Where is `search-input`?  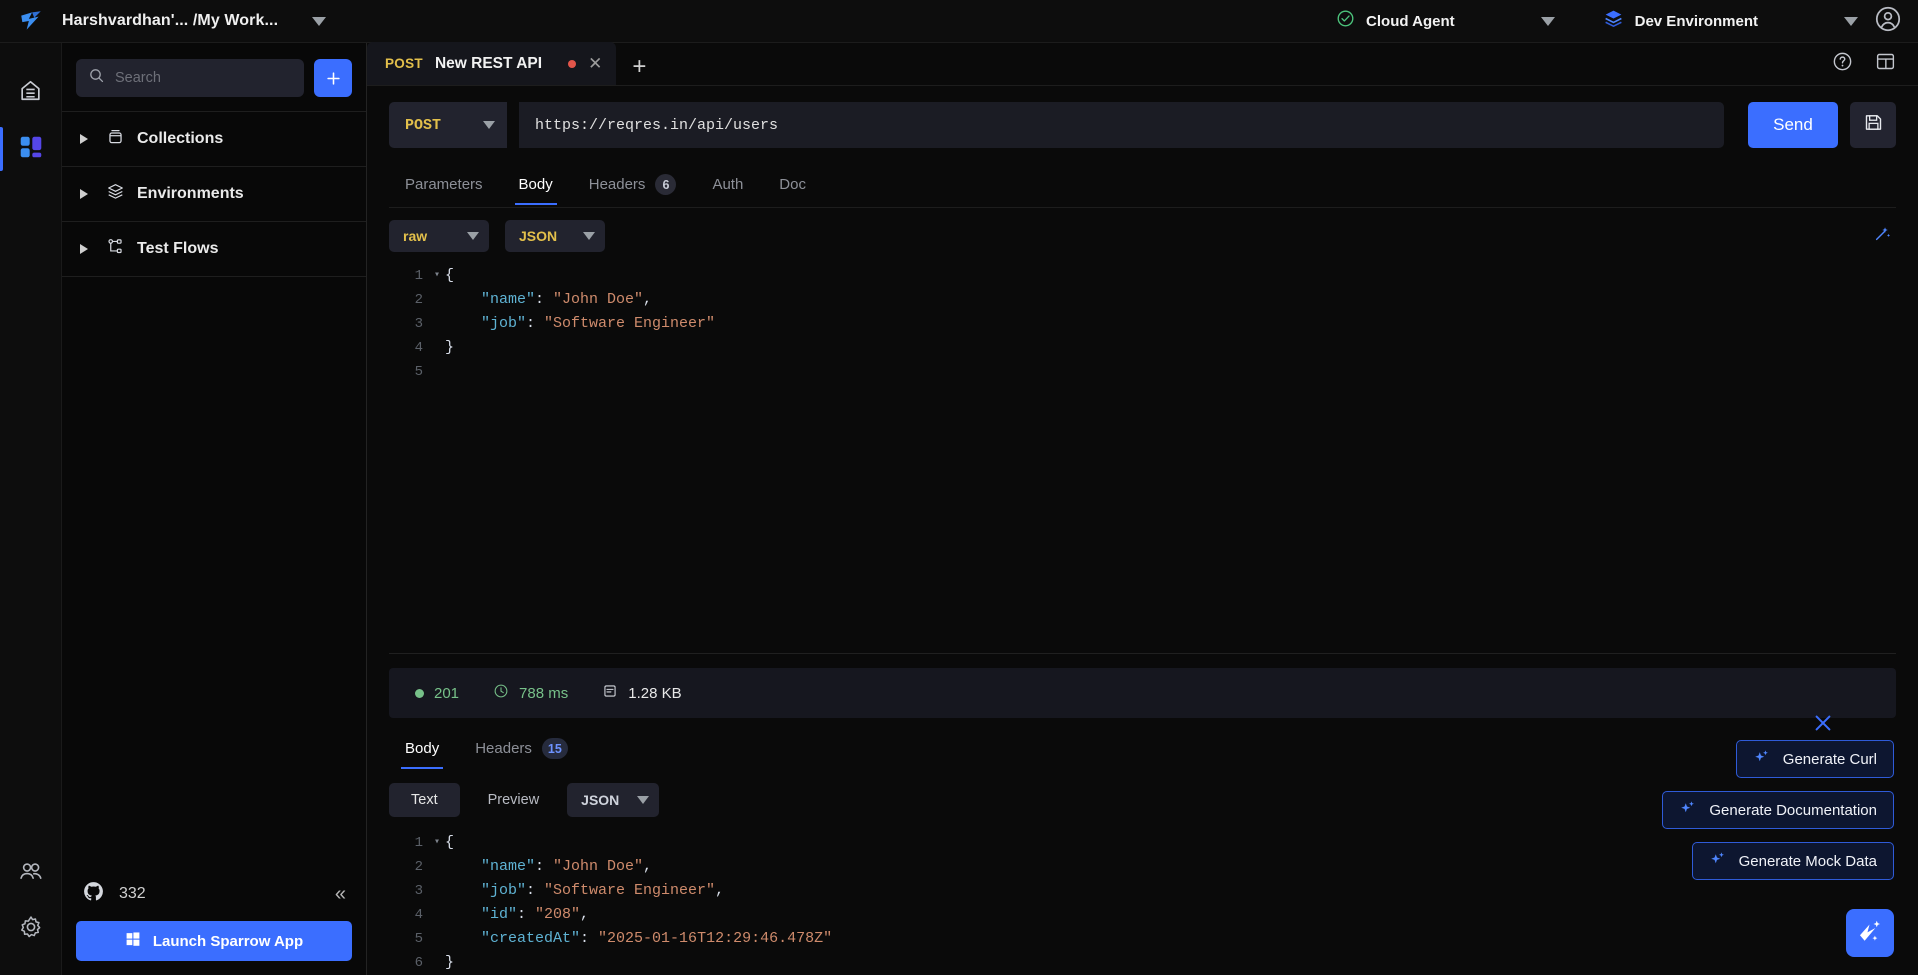 search-input is located at coordinates (203, 78).